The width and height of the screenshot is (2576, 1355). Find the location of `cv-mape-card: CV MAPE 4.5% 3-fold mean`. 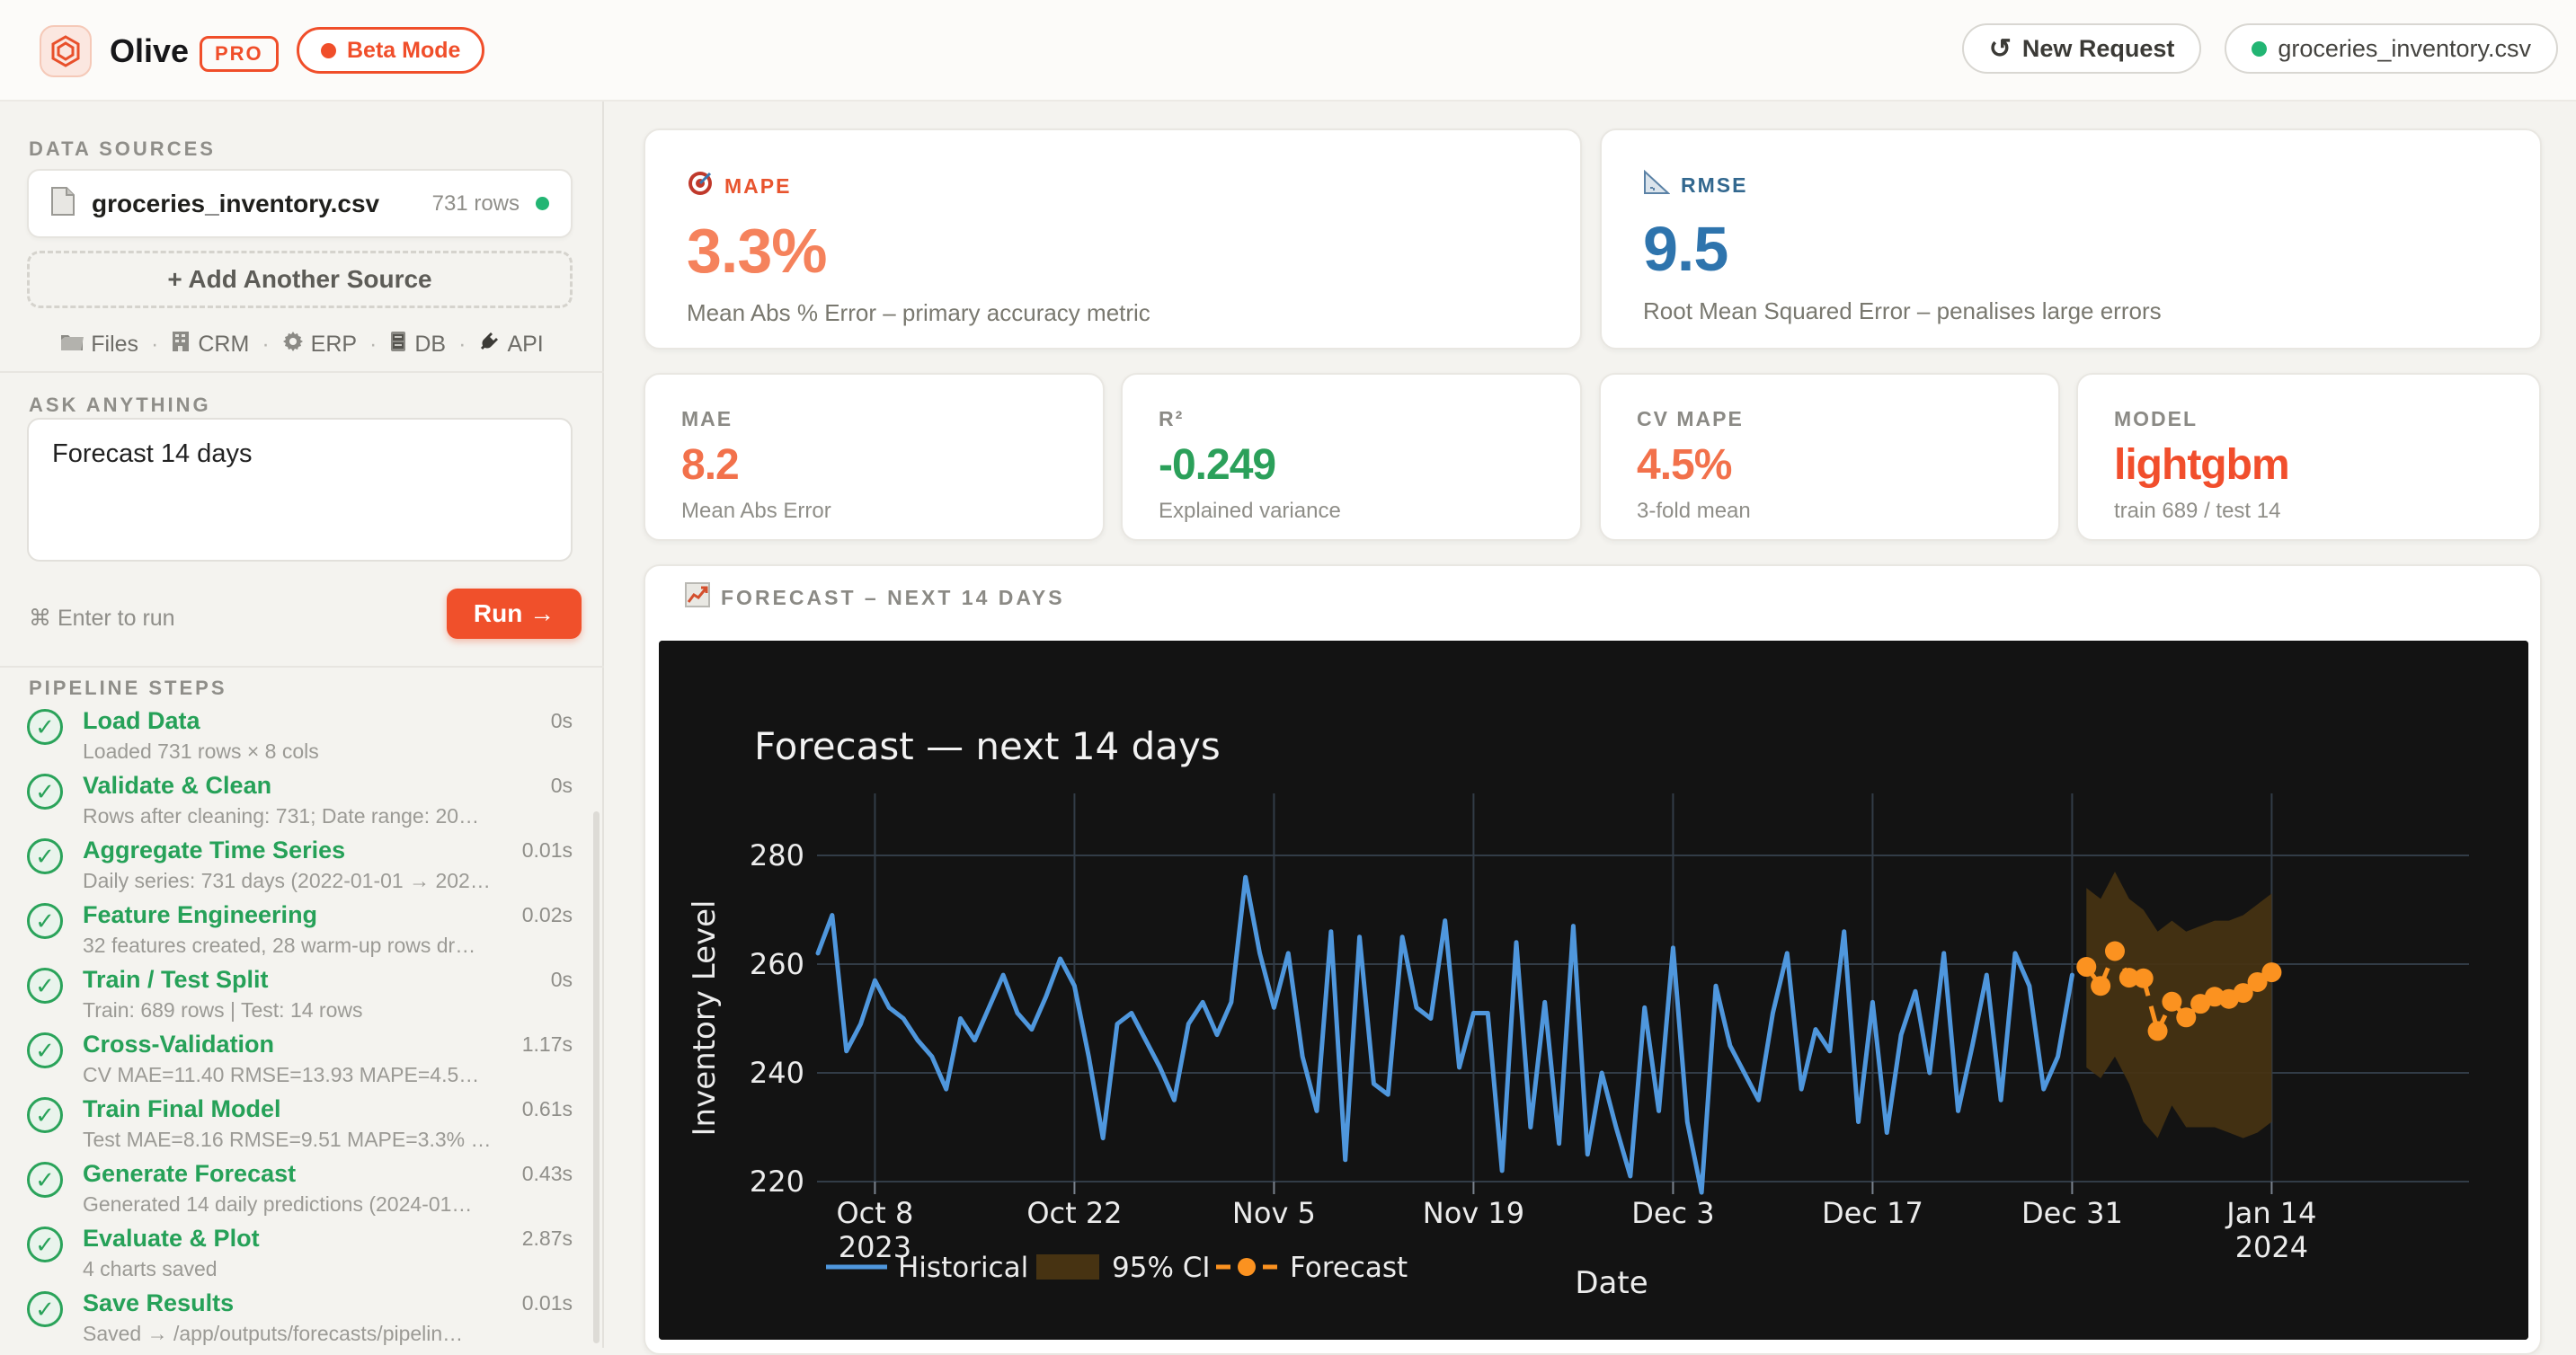

cv-mape-card: CV MAPE 4.5% 3-fold mean is located at coordinates (1829, 457).